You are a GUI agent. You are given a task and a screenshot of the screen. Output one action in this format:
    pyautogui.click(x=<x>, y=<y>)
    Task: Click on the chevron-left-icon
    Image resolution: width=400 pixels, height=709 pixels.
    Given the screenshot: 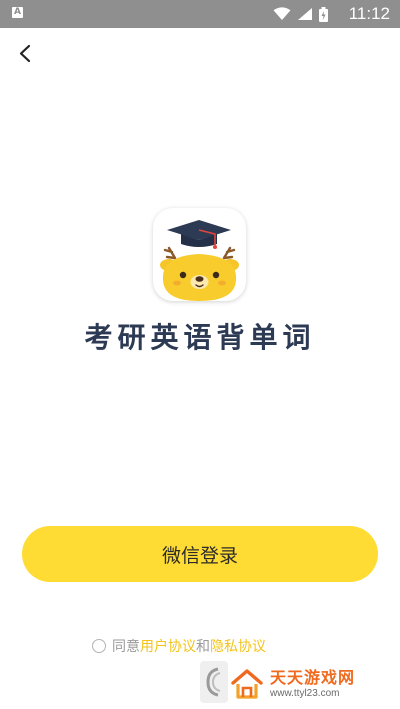 What is the action you would take?
    pyautogui.click(x=25, y=53)
    